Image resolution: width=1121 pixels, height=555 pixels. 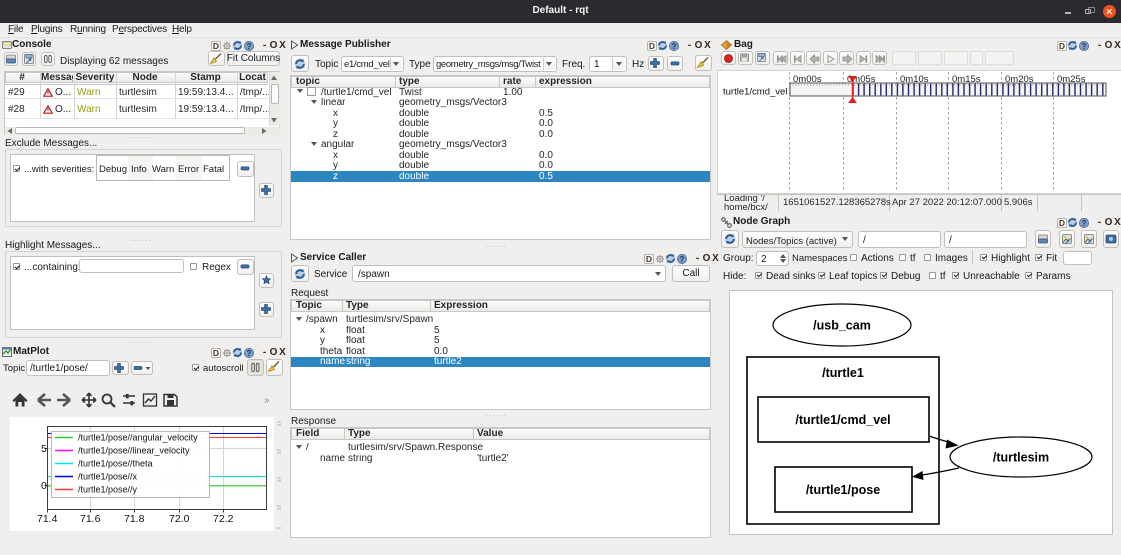 I want to click on svg-text: /usb_cam, so click(x=842, y=326).